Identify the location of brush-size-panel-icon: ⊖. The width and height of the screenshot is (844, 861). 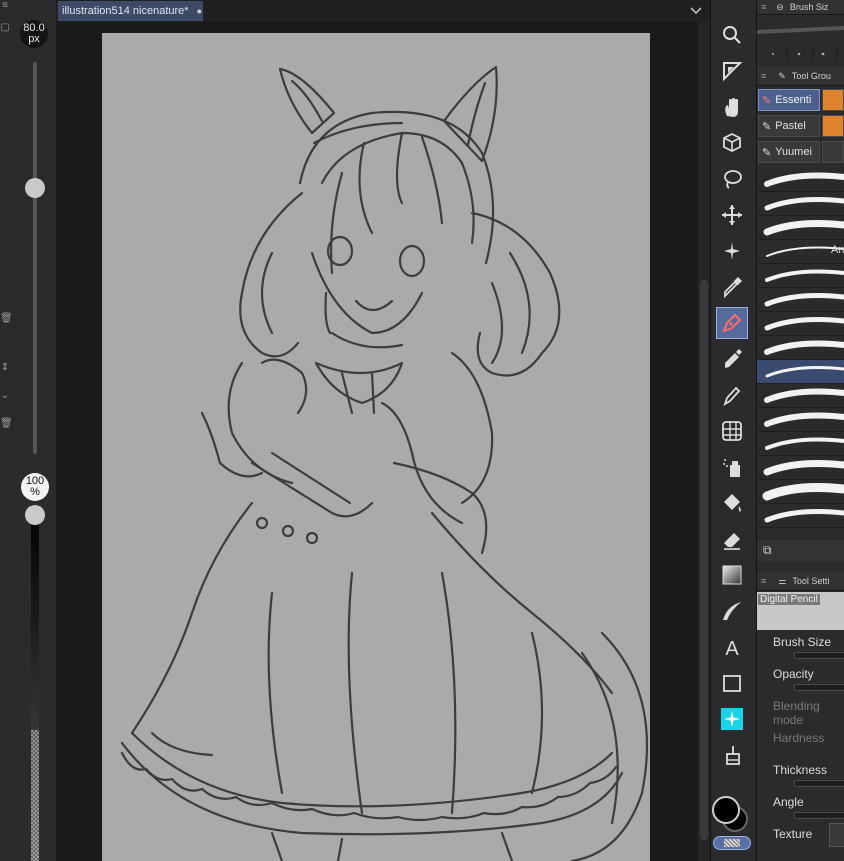
(780, 6).